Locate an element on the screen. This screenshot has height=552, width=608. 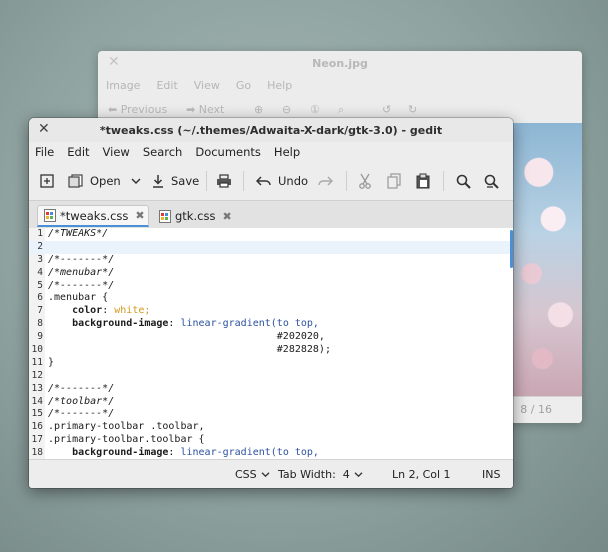
menu-search: Search is located at coordinates (163, 152).